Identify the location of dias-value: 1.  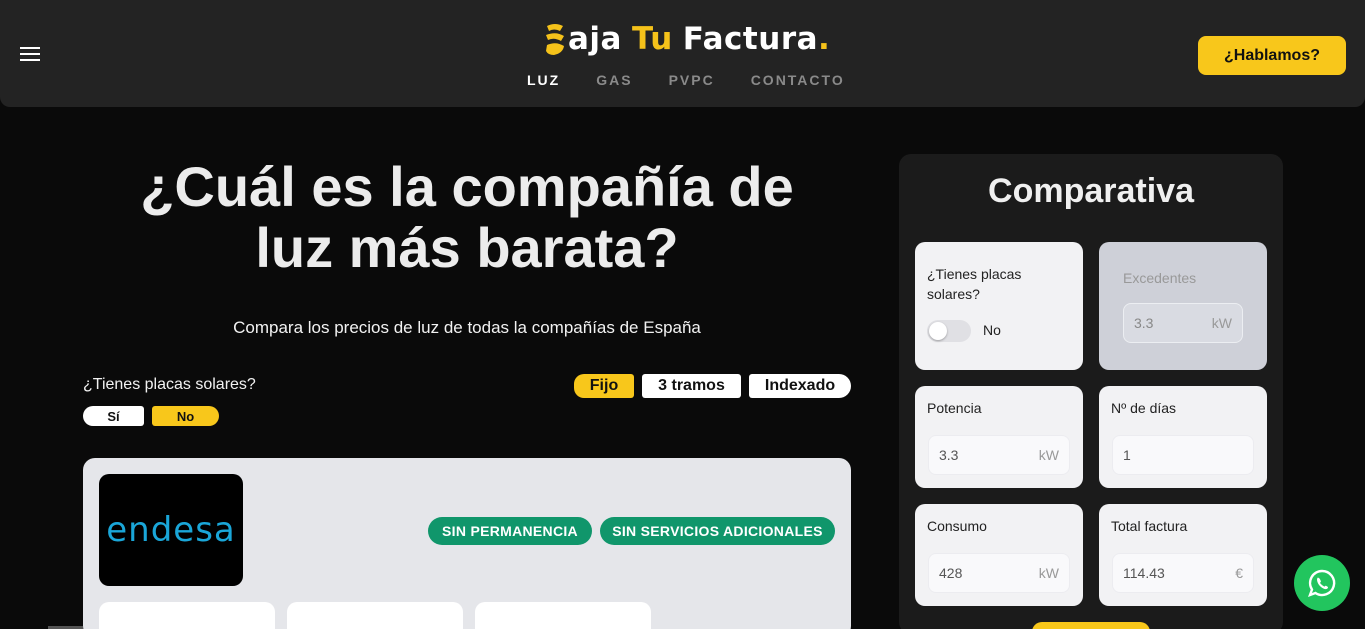
(1127, 455).